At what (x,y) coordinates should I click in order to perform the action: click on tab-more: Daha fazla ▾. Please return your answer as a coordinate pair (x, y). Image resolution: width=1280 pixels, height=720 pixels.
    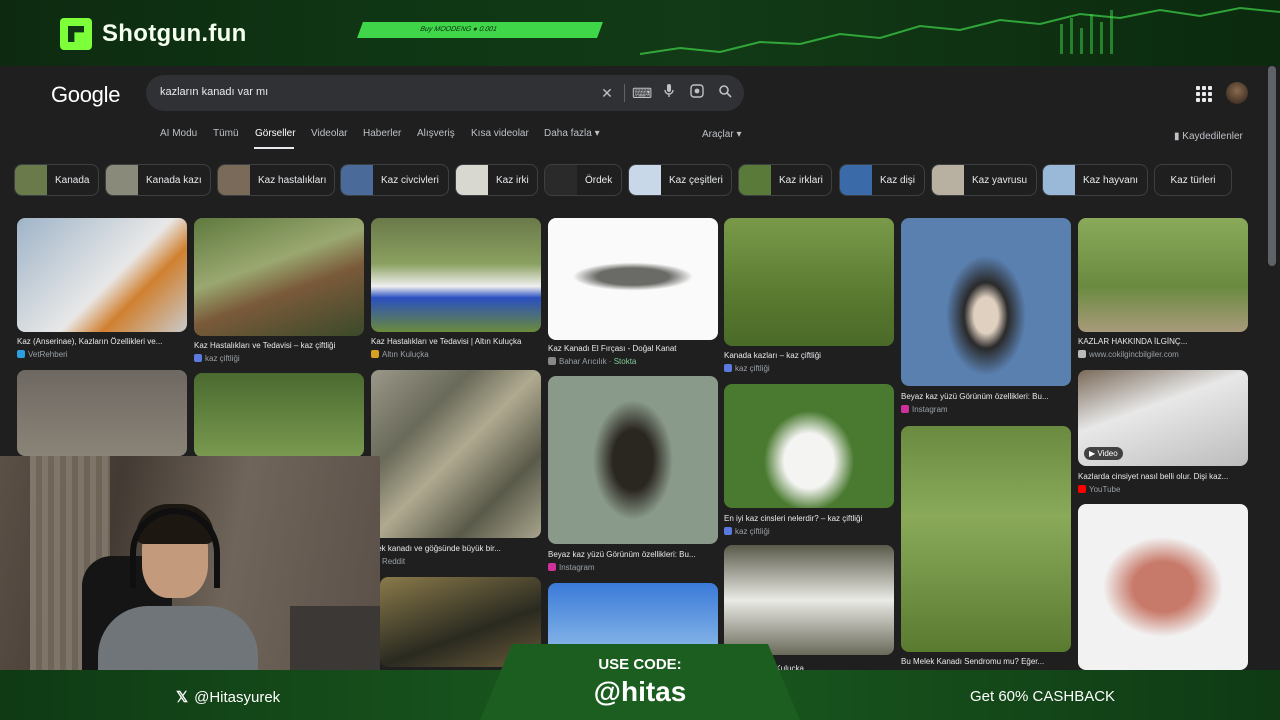
    Looking at the image, I should click on (572, 133).